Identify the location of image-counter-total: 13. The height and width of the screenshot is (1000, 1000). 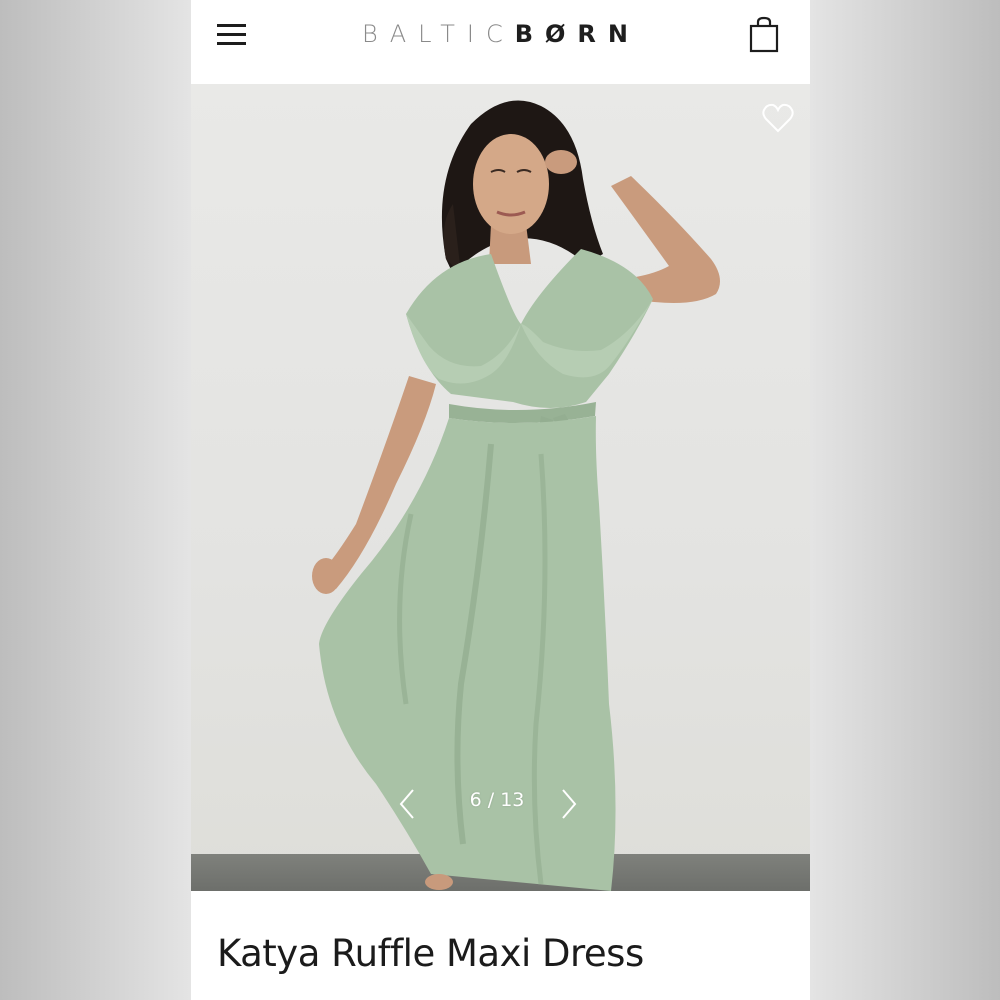
(512, 800).